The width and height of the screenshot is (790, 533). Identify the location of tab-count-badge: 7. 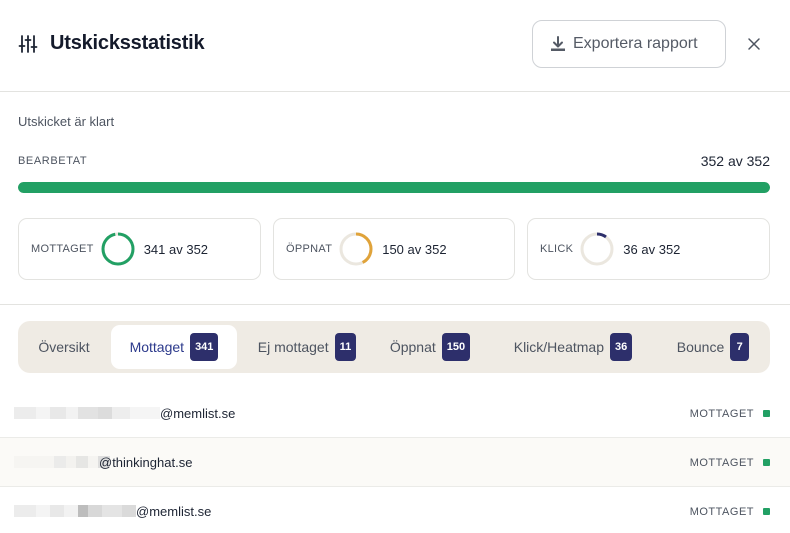
(740, 347).